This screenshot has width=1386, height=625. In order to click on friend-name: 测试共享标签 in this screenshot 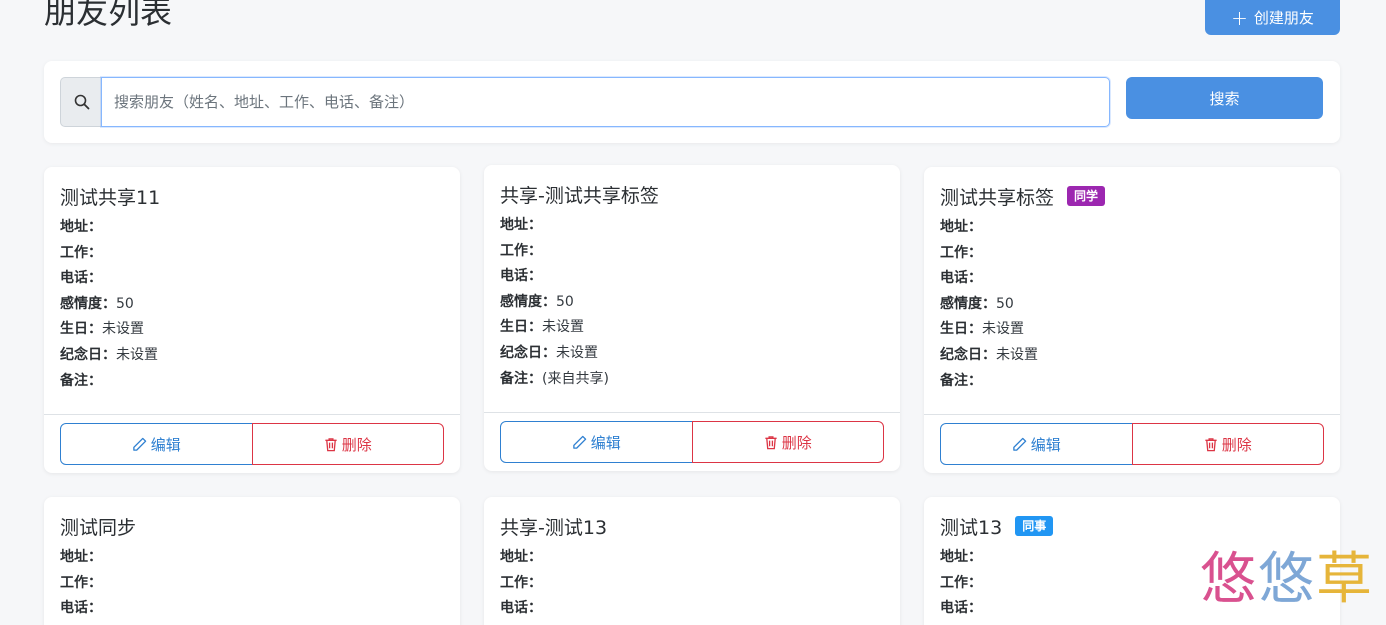, I will do `click(997, 197)`.